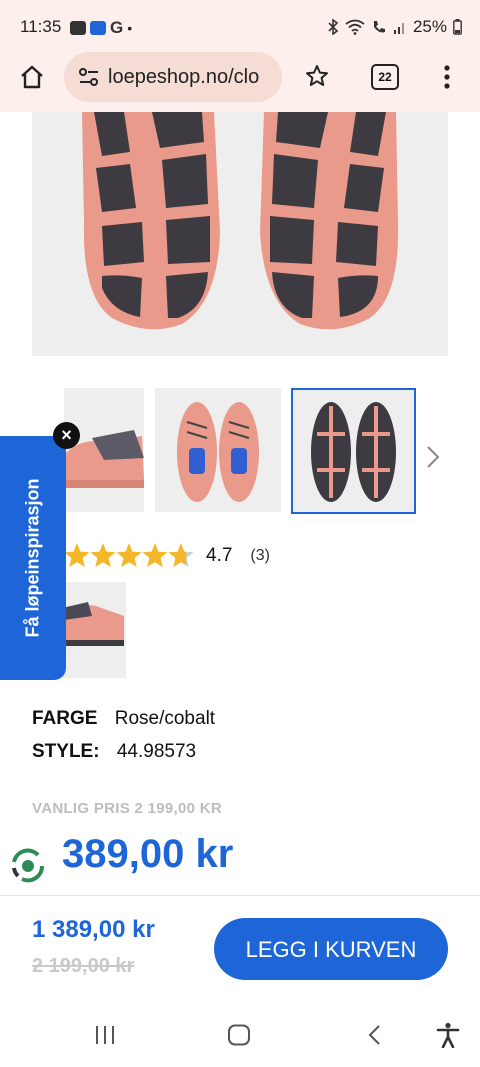  Describe the element at coordinates (183, 77) in the screenshot. I see `url-text: loepeshop.no/clo` at that location.